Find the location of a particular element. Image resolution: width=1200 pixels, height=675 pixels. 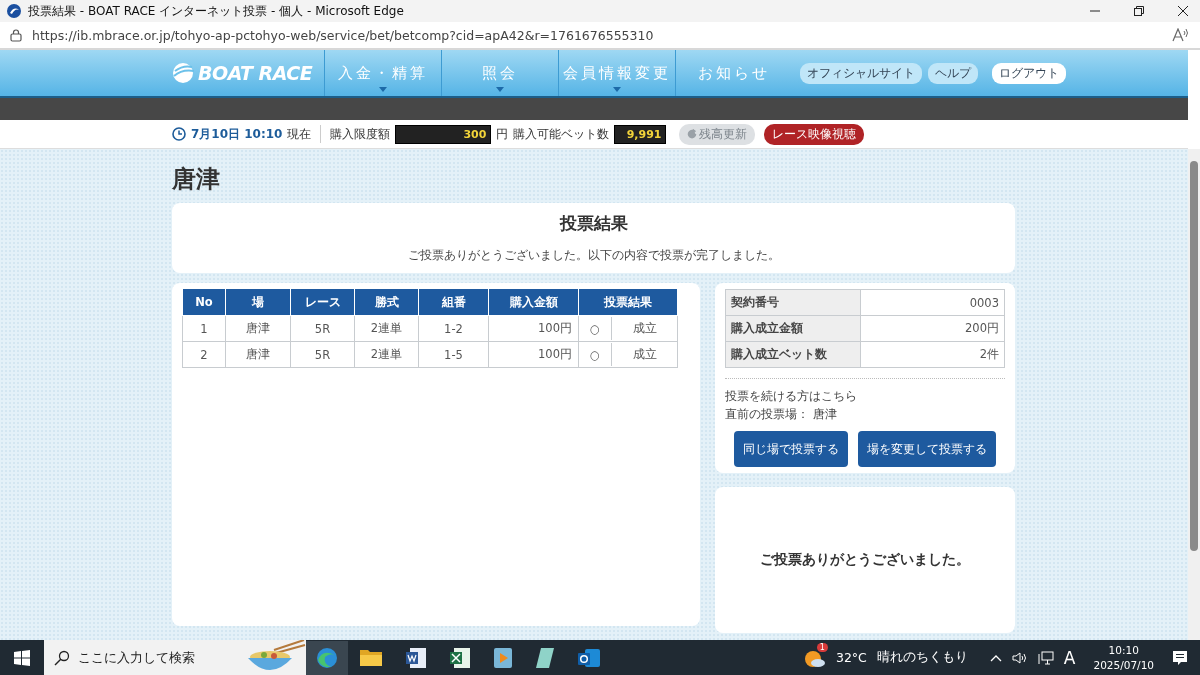

summary-label: 契約番号 is located at coordinates (793, 302).